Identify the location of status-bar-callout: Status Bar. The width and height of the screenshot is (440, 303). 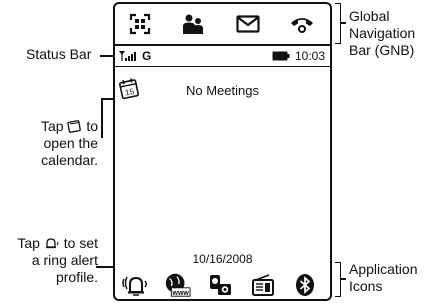
(58, 54).